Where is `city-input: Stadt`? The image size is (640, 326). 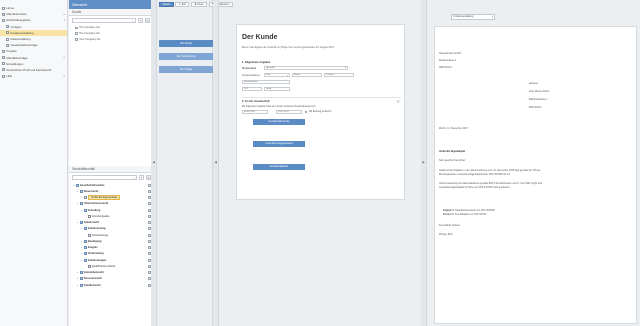 city-input: Stadt is located at coordinates (277, 89).